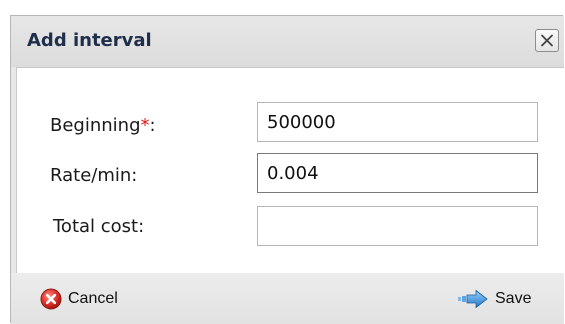 The image size is (565, 324). Describe the element at coordinates (145, 125) in the screenshot. I see `required-marker: *` at that location.